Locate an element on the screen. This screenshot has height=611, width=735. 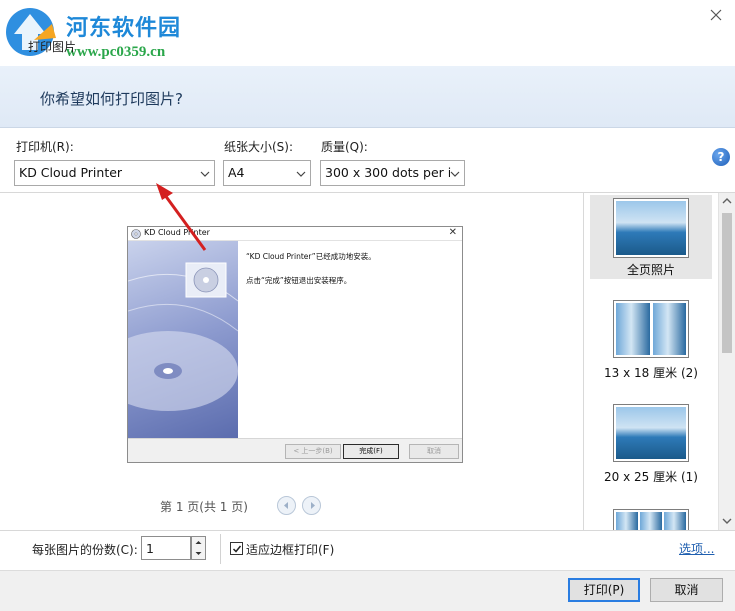
help-icon: ? is located at coordinates (721, 157).